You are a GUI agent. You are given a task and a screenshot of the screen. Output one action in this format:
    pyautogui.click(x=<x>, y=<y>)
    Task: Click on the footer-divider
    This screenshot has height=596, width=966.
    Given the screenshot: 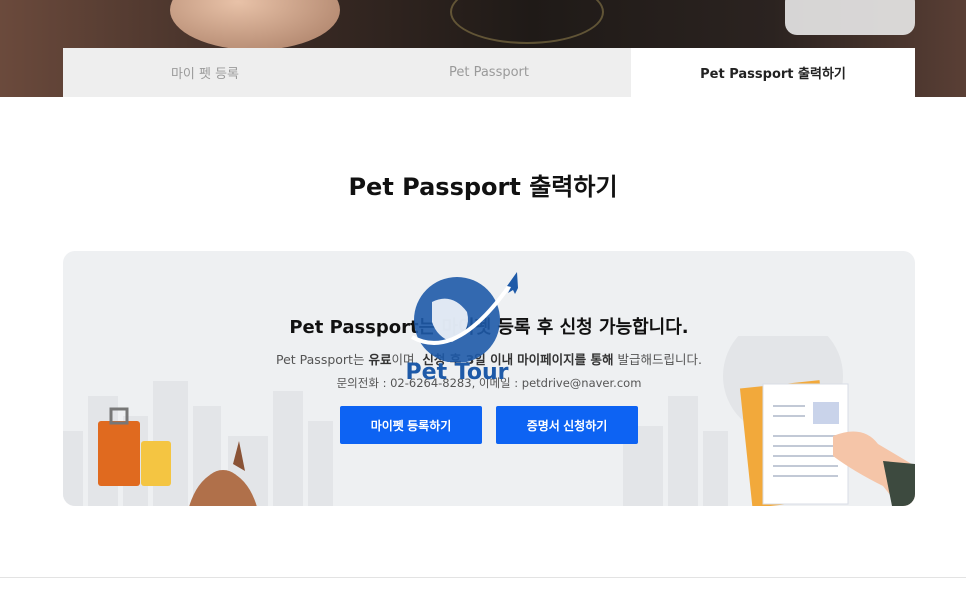 What is the action you would take?
    pyautogui.click(x=483, y=577)
    